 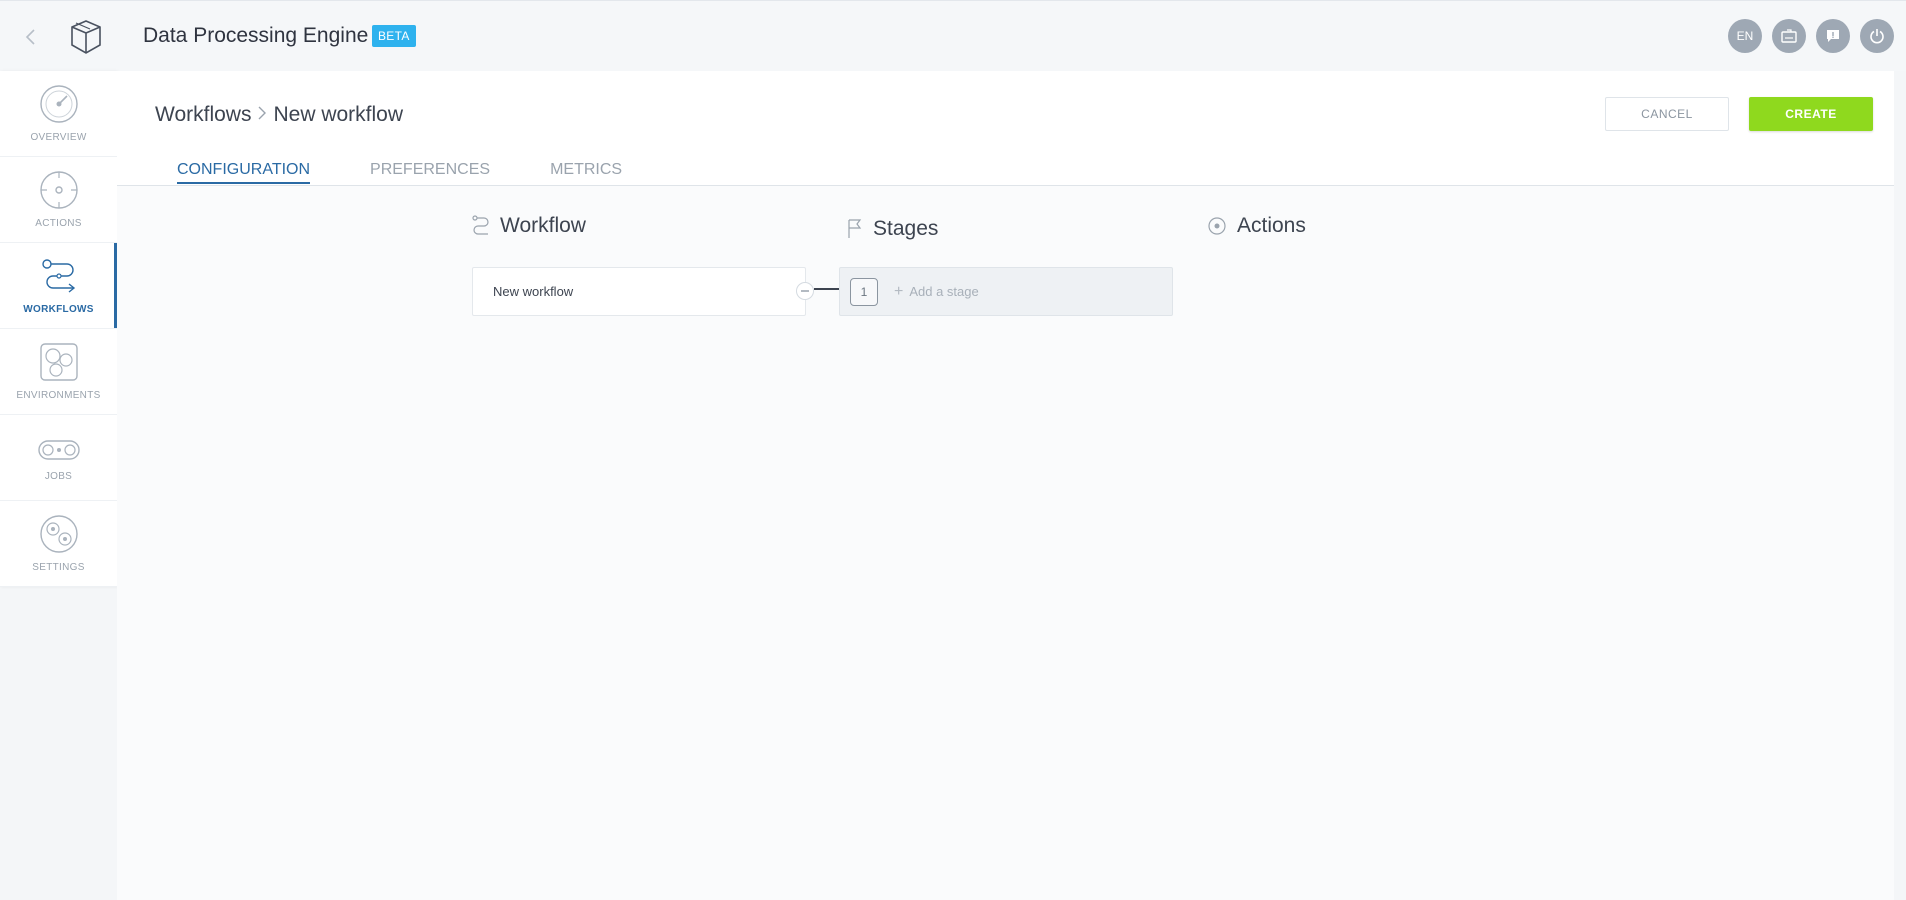 What do you see at coordinates (58, 223) in the screenshot?
I see `sidebar-item-label: ACTIONS` at bounding box center [58, 223].